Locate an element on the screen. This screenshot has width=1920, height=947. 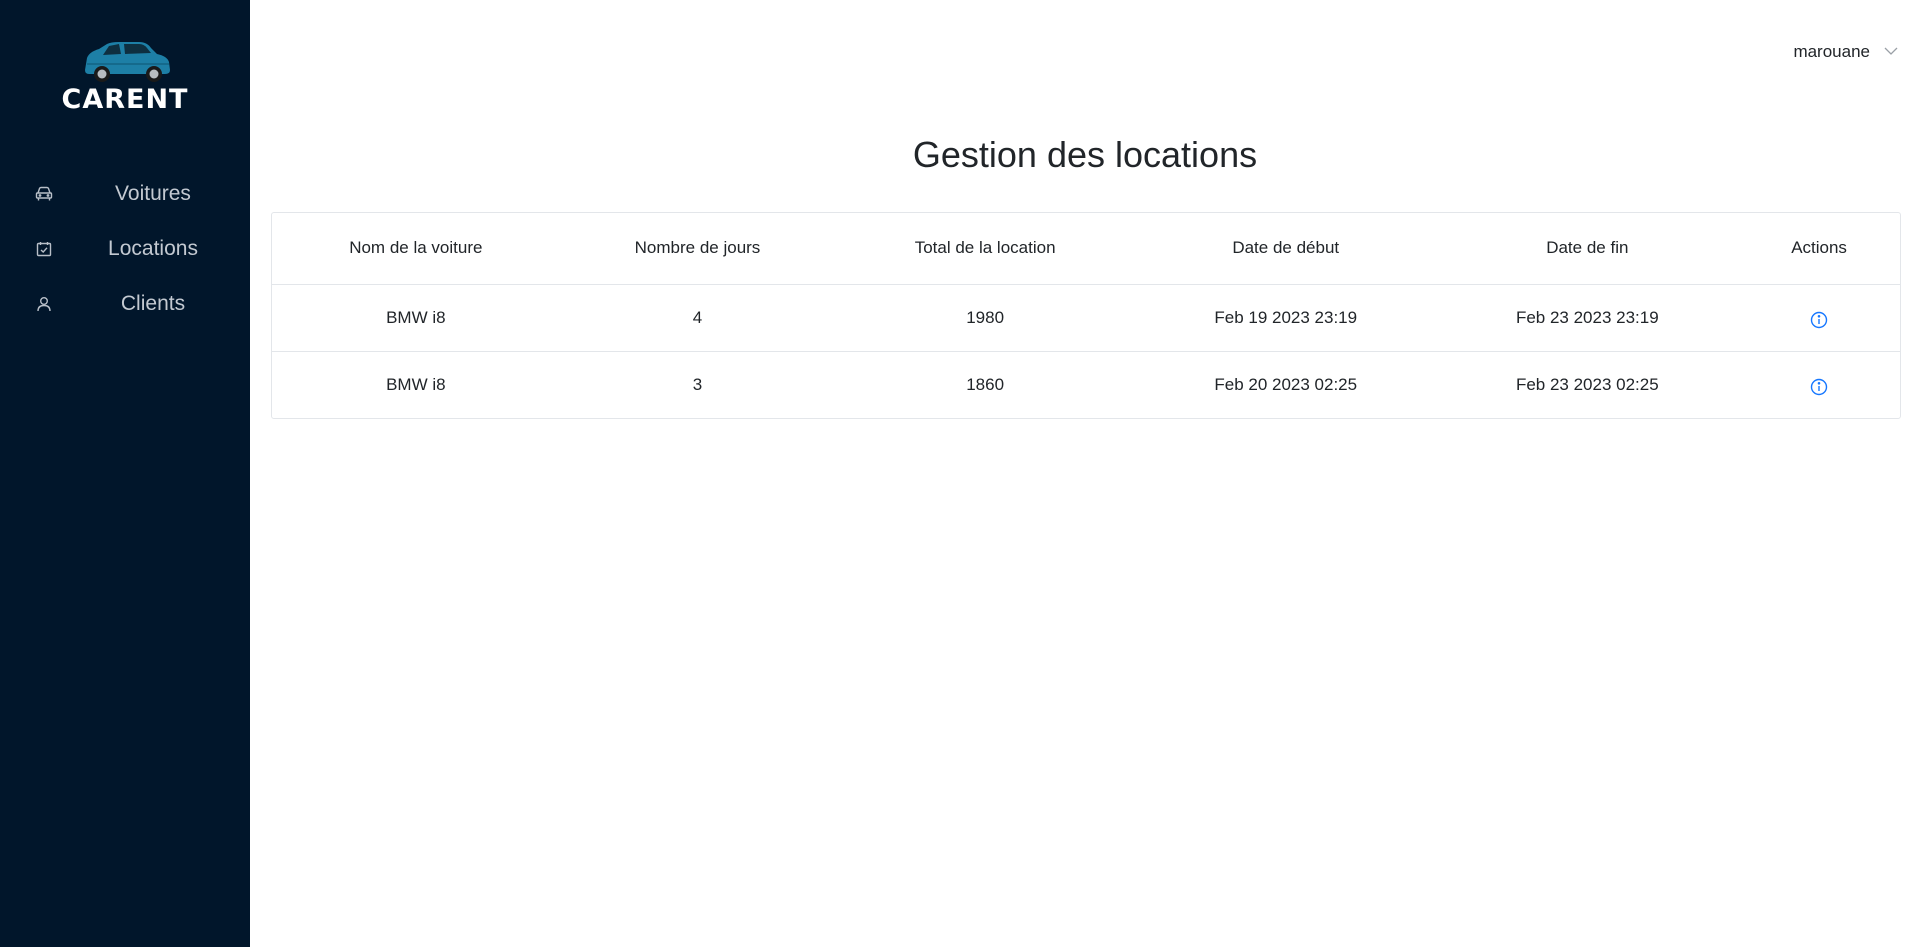
chevron-down-icon is located at coordinates (1891, 52).